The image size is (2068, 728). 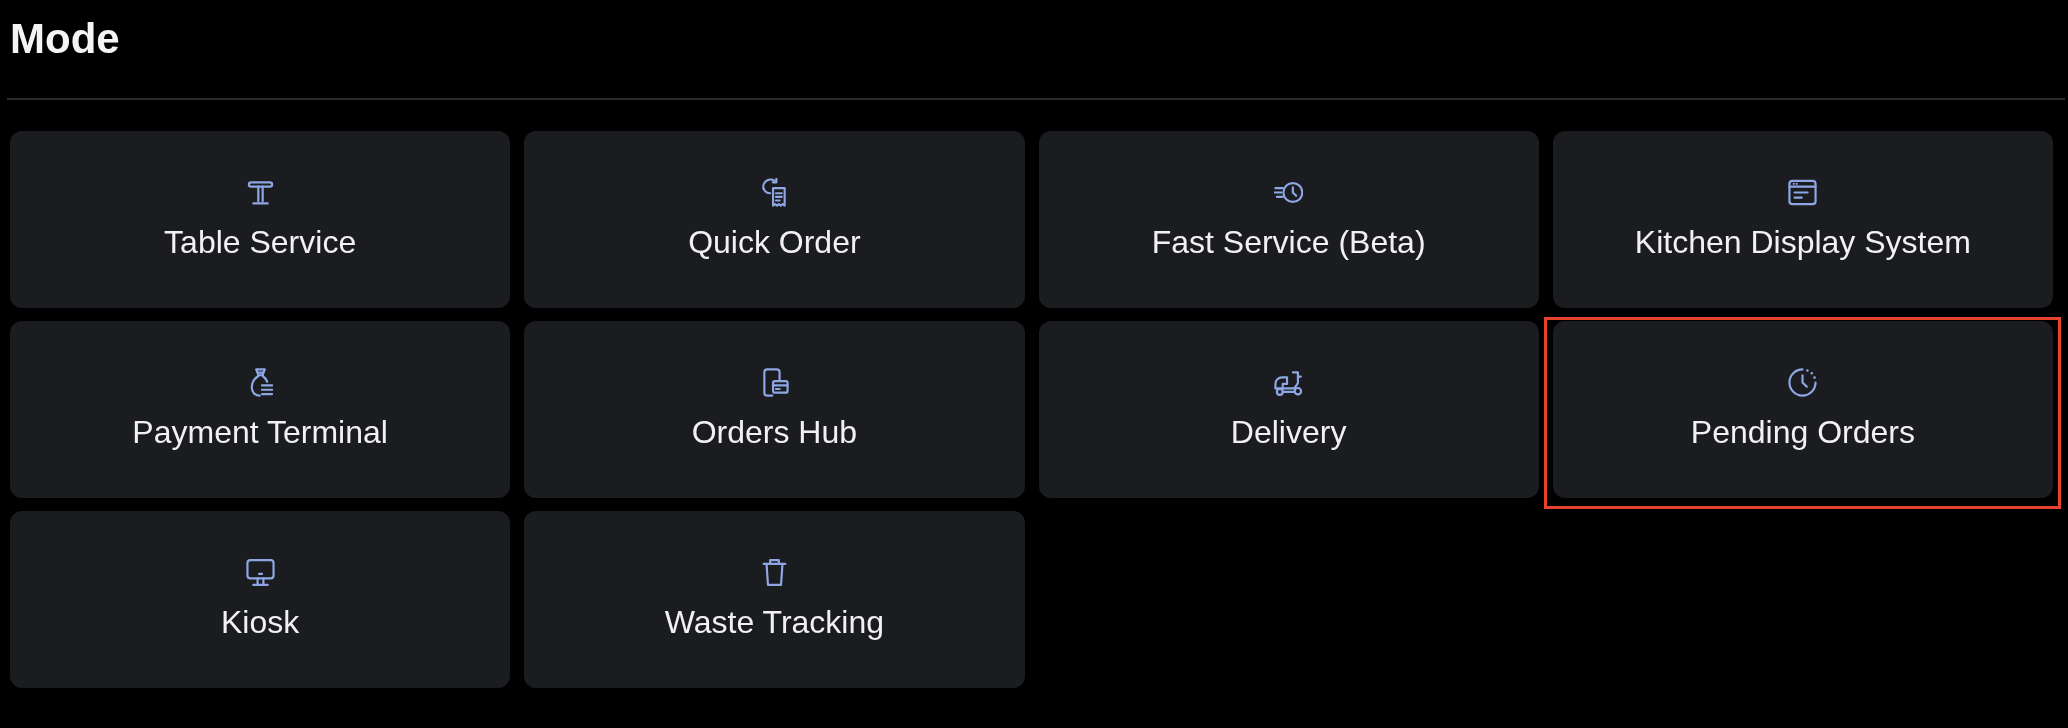 I want to click on mode-button: Waste Tracking, so click(x=774, y=599).